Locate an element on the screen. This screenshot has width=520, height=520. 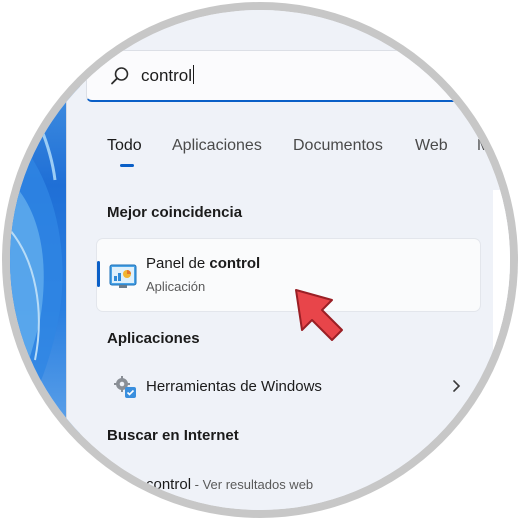
control-panel-icon is located at coordinates (123, 276).